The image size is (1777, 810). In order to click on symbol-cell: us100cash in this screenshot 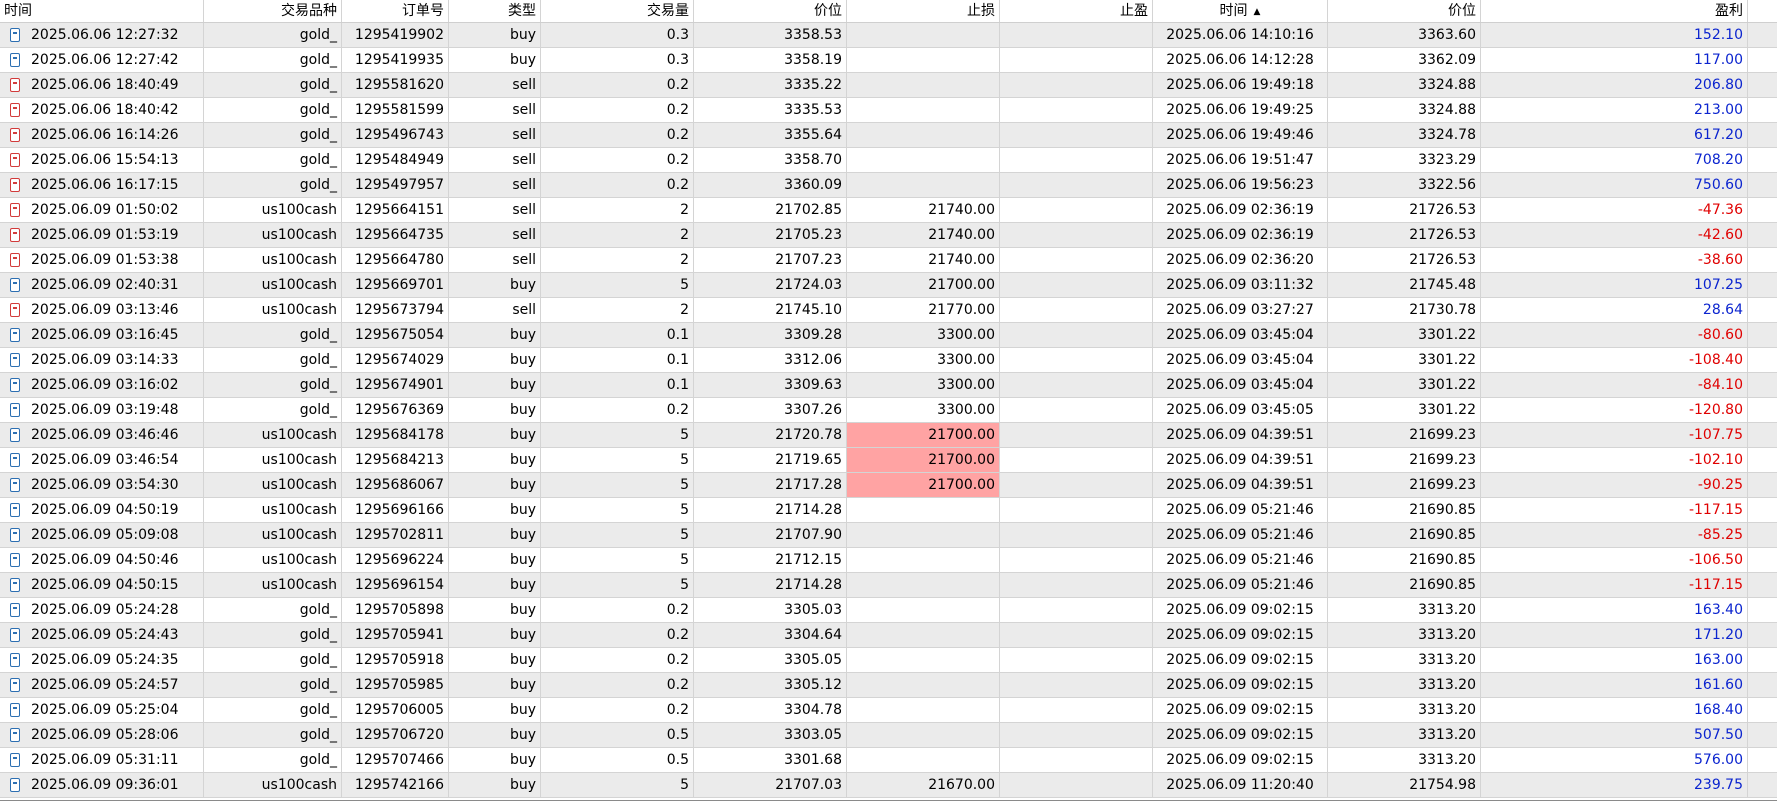, I will do `click(273, 785)`.